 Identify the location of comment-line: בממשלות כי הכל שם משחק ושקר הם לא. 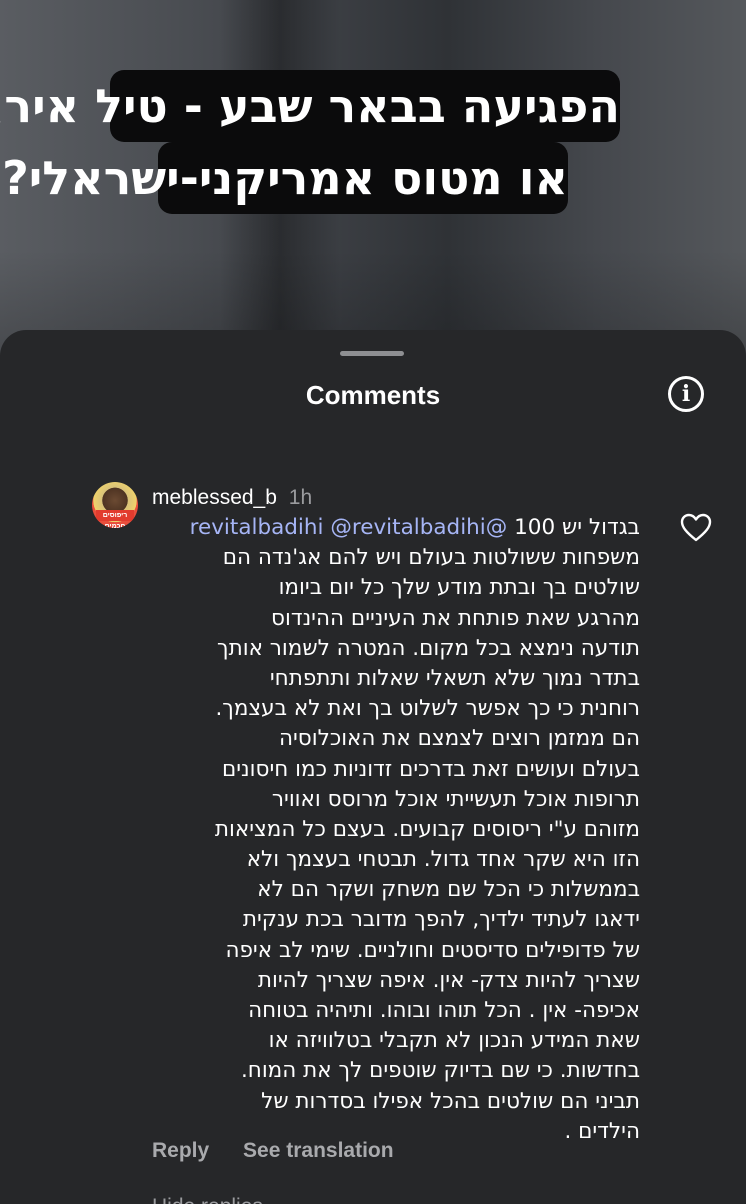
(448, 890).